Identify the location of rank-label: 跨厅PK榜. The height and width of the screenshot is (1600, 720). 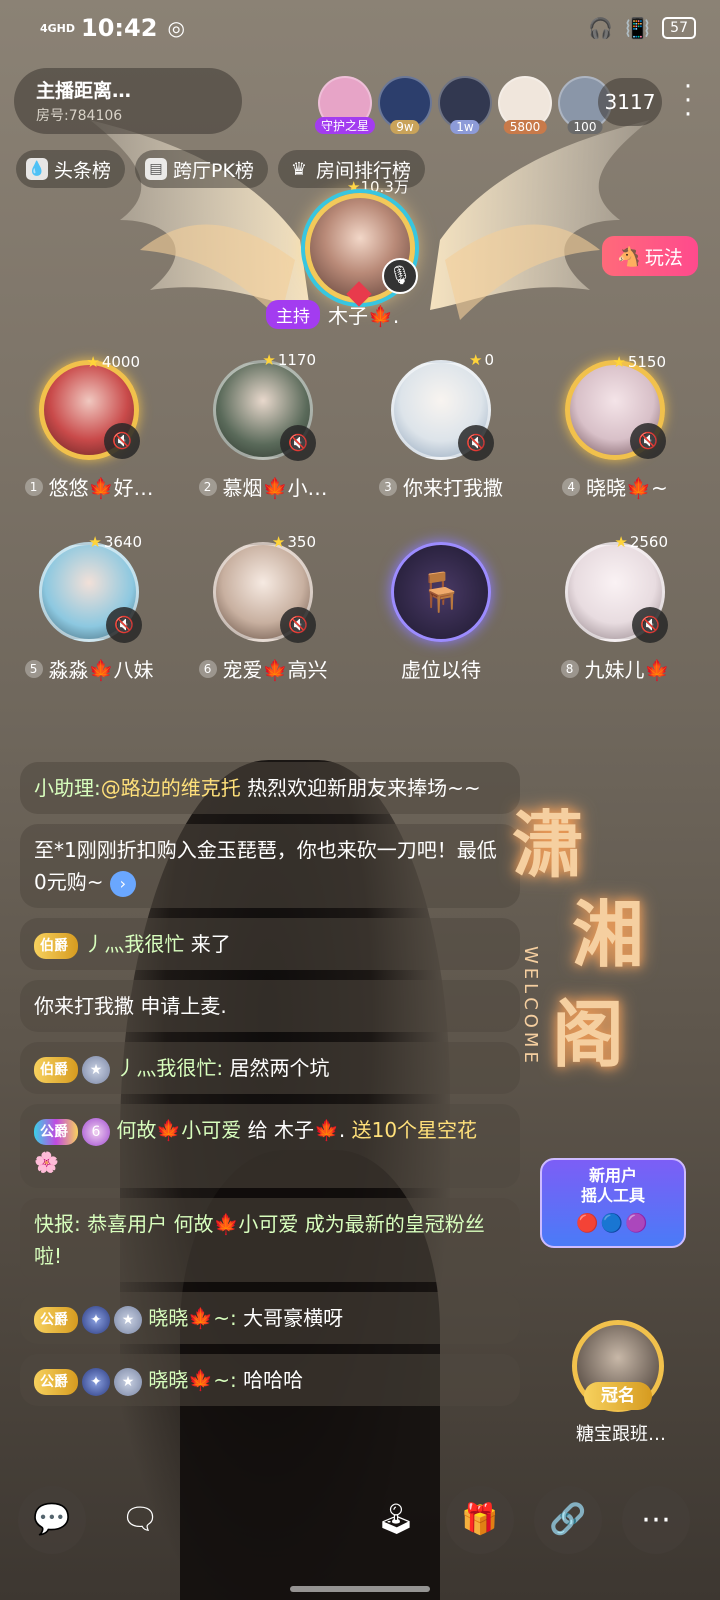
(213, 170).